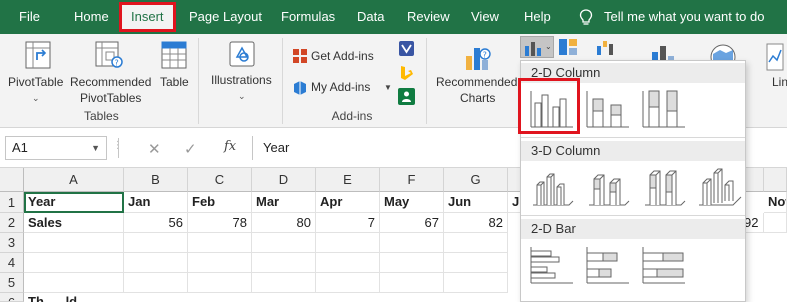  Describe the element at coordinates (198, 81) in the screenshot. I see `ribbon-separator` at that location.